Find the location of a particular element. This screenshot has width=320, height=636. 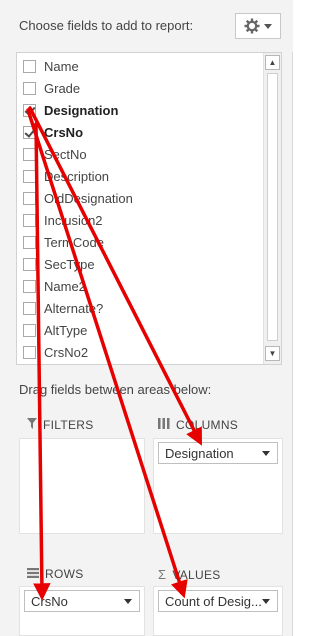

field-item: Alternate? is located at coordinates (63, 308).